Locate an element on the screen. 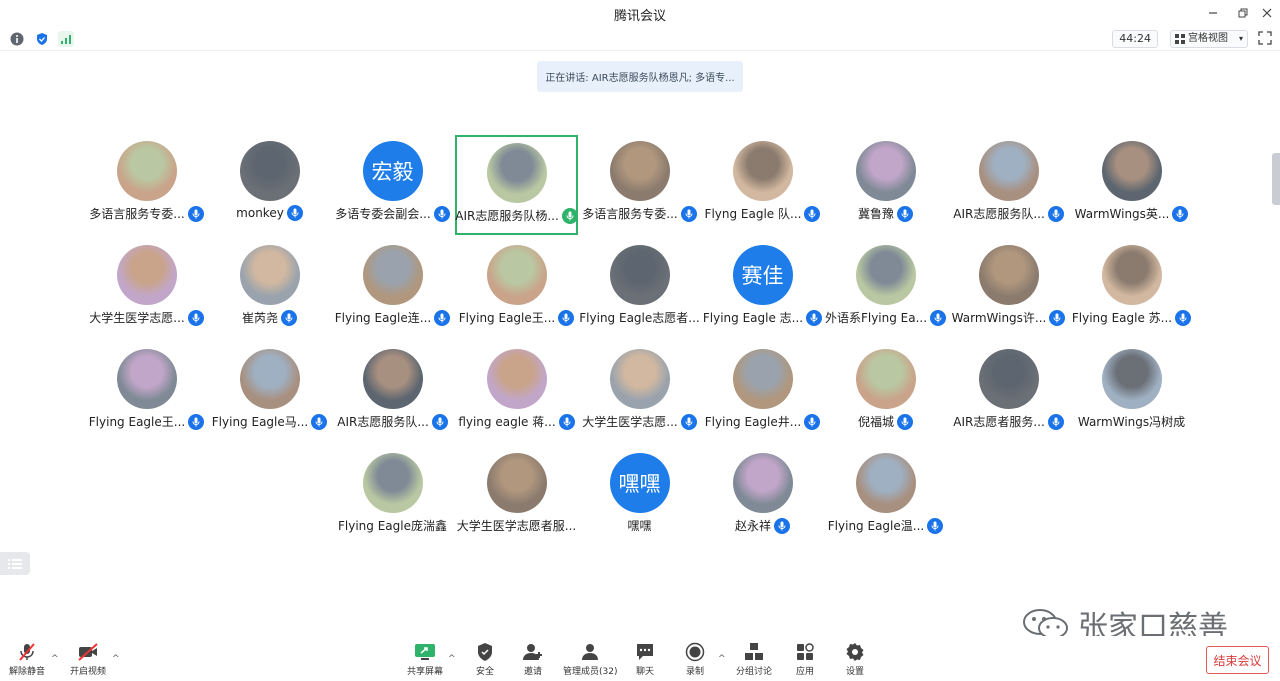  end-meeting-button: 结束会议 is located at coordinates (1237, 660).